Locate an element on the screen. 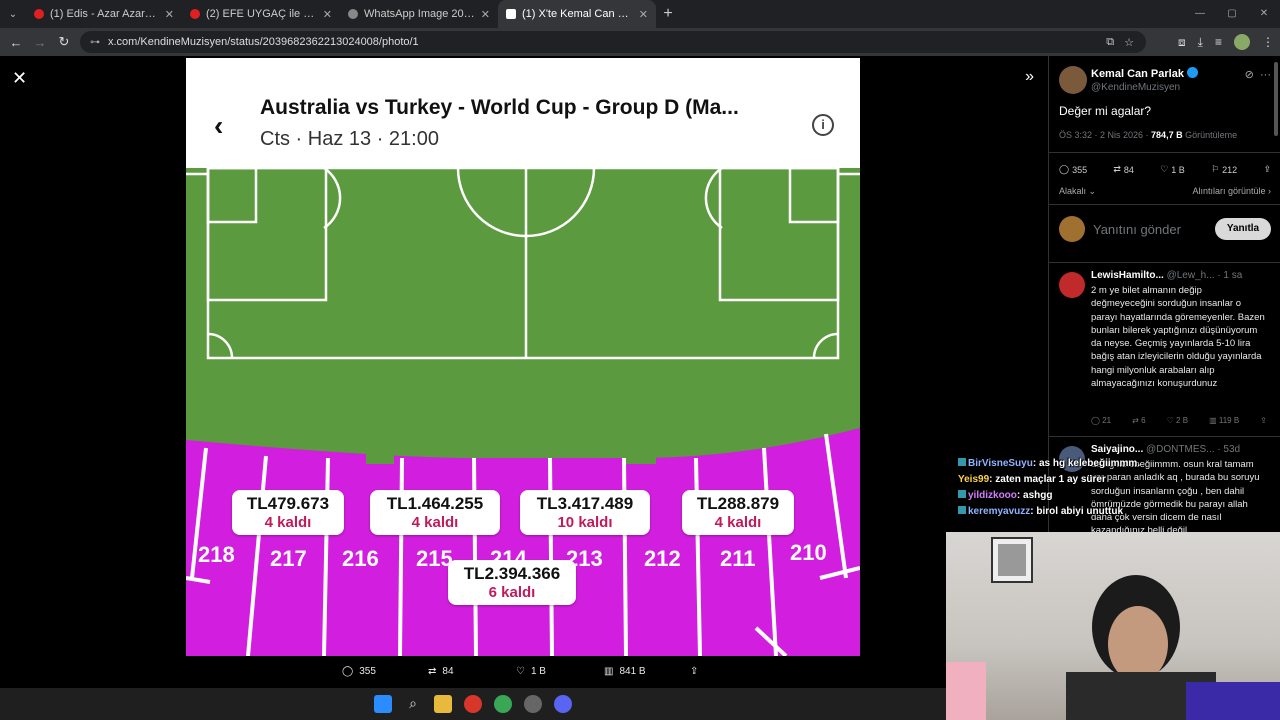 The height and width of the screenshot is (720, 1280). grok-icon: ⊘ is located at coordinates (1249, 75).